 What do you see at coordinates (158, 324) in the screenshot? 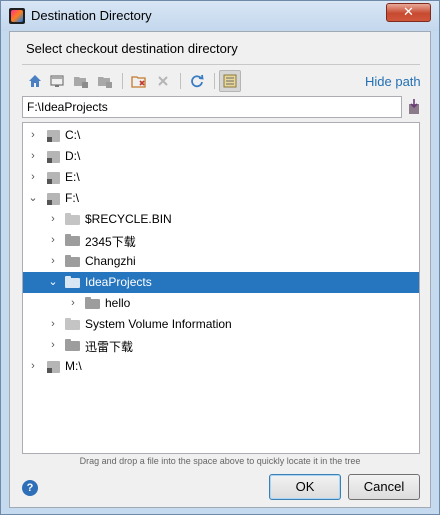
I see `tree-item-label: System Volume Information` at bounding box center [158, 324].